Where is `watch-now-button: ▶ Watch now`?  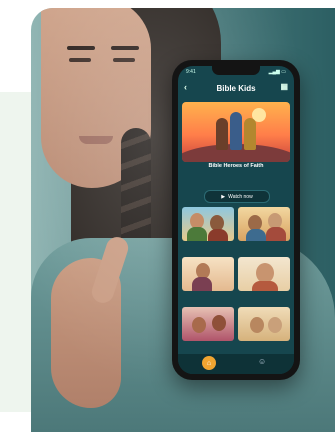
watch-now-button: ▶ Watch now is located at coordinates (237, 196).